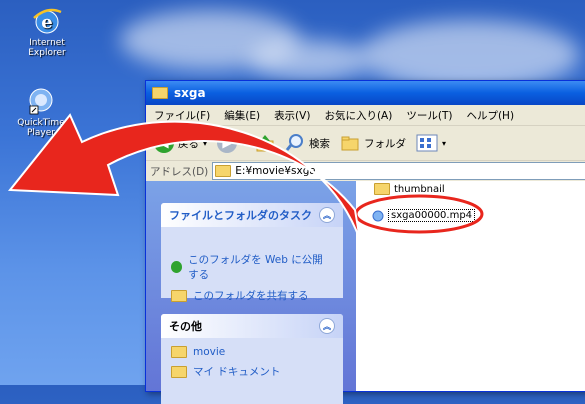  What do you see at coordinates (427, 143) in the screenshot?
I see `views-icon` at bounding box center [427, 143].